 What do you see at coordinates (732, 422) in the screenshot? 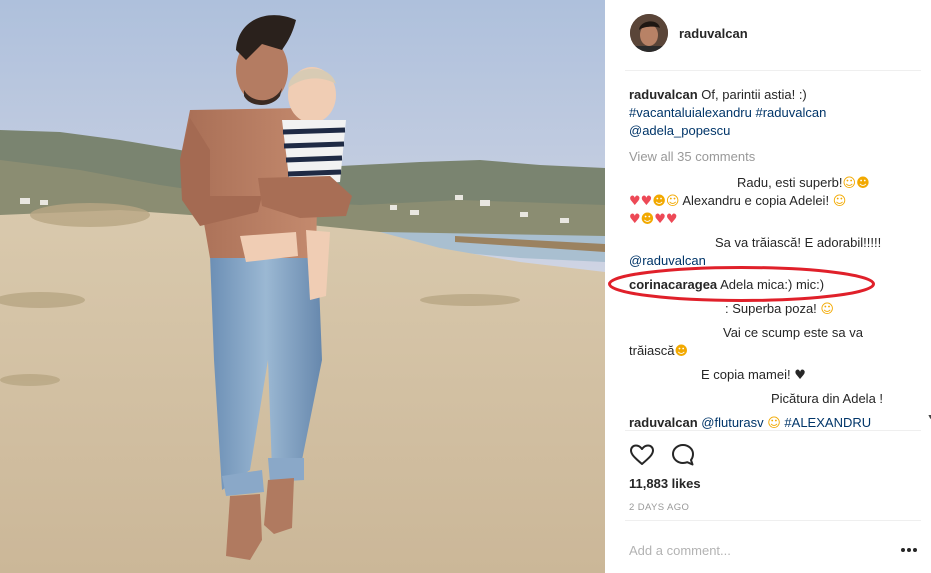
I see `mention-link: @fluturаsv` at bounding box center [732, 422].